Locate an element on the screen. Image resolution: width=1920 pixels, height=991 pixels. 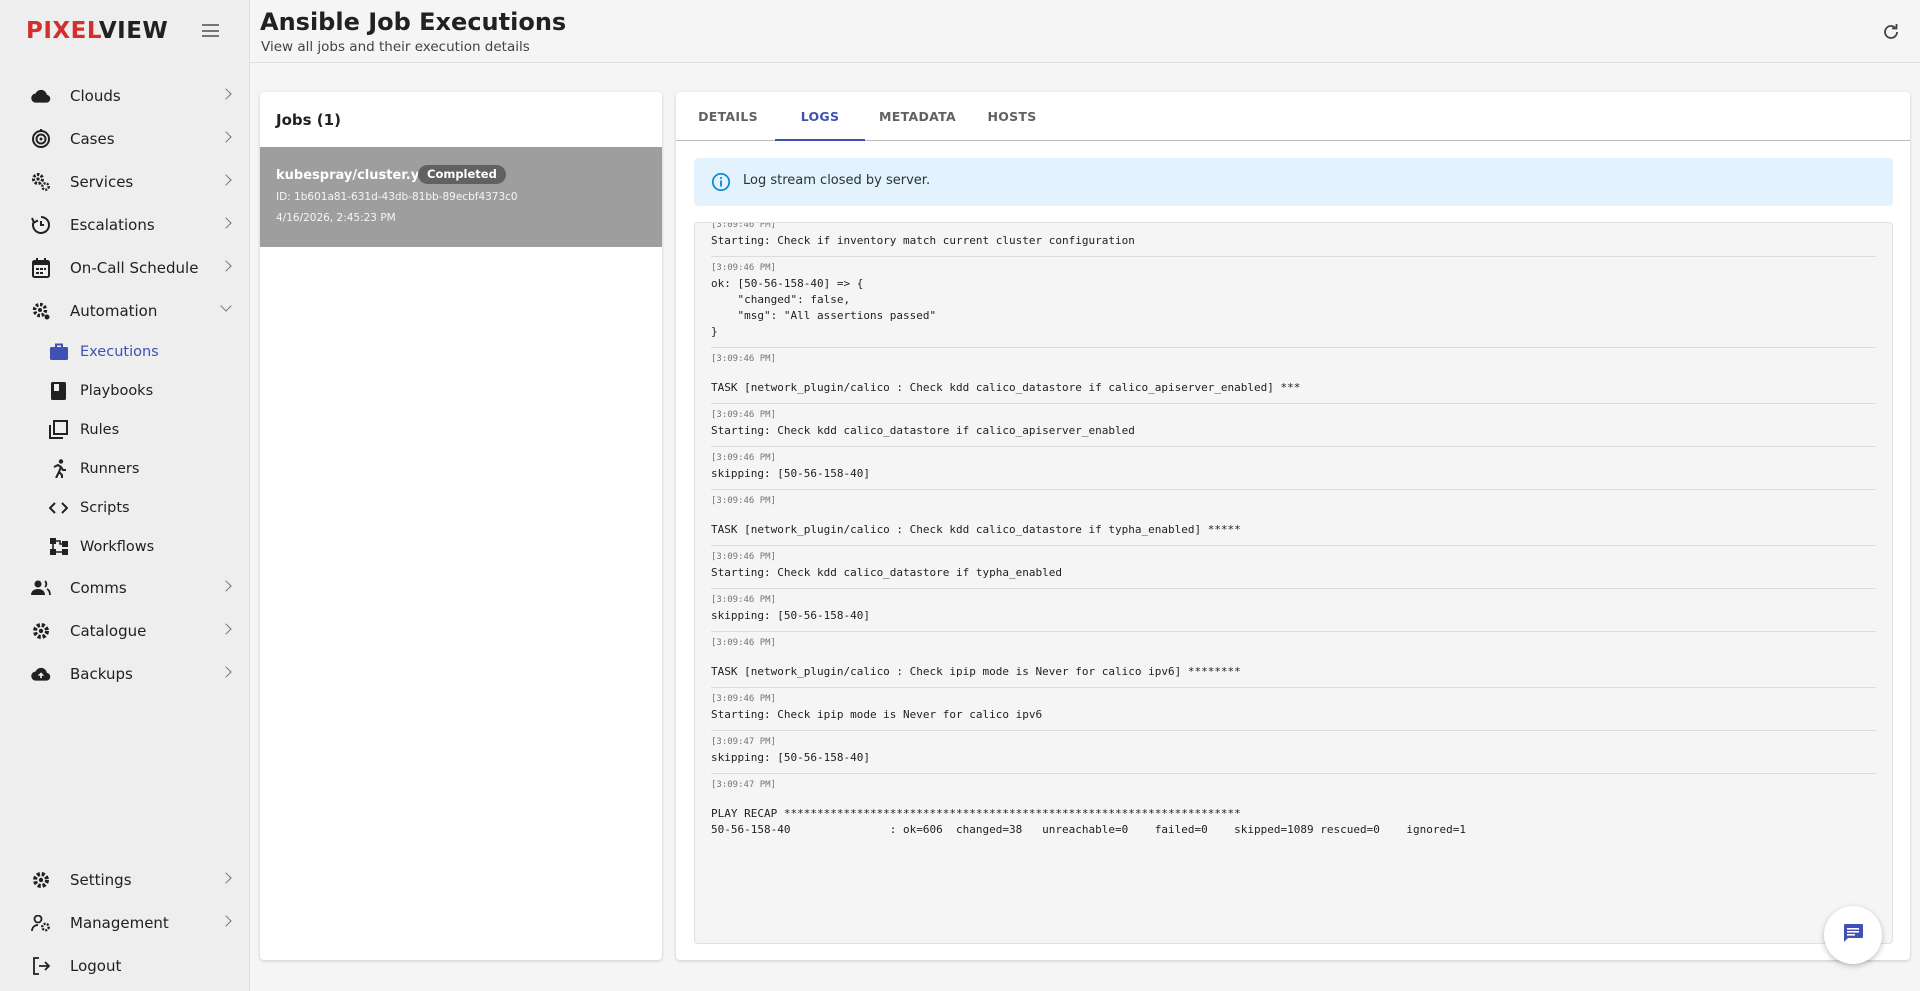
sidebar-item-settings: Settings is located at coordinates (125, 879).